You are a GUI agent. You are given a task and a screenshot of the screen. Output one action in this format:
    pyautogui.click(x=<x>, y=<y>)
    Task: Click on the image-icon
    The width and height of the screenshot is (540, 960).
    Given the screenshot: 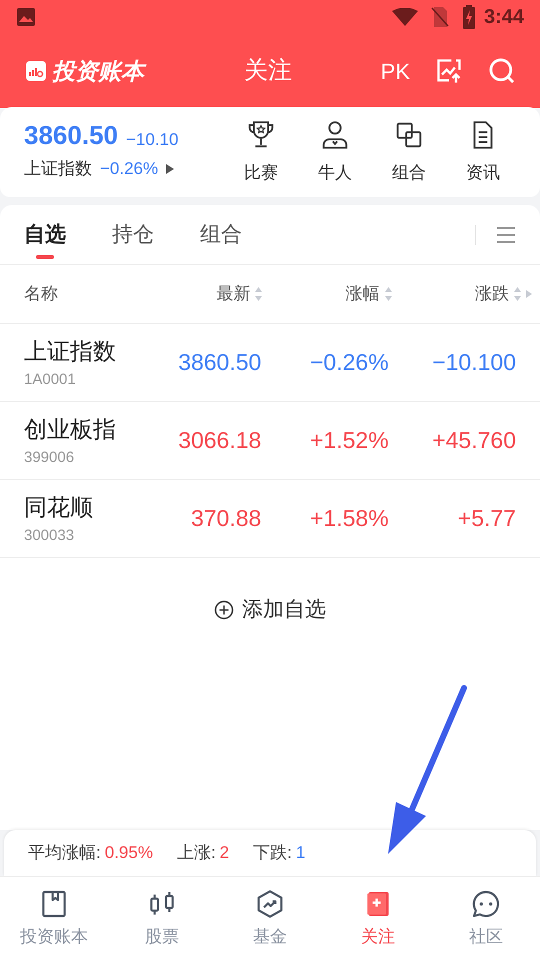 What is the action you would take?
    pyautogui.click(x=26, y=17)
    